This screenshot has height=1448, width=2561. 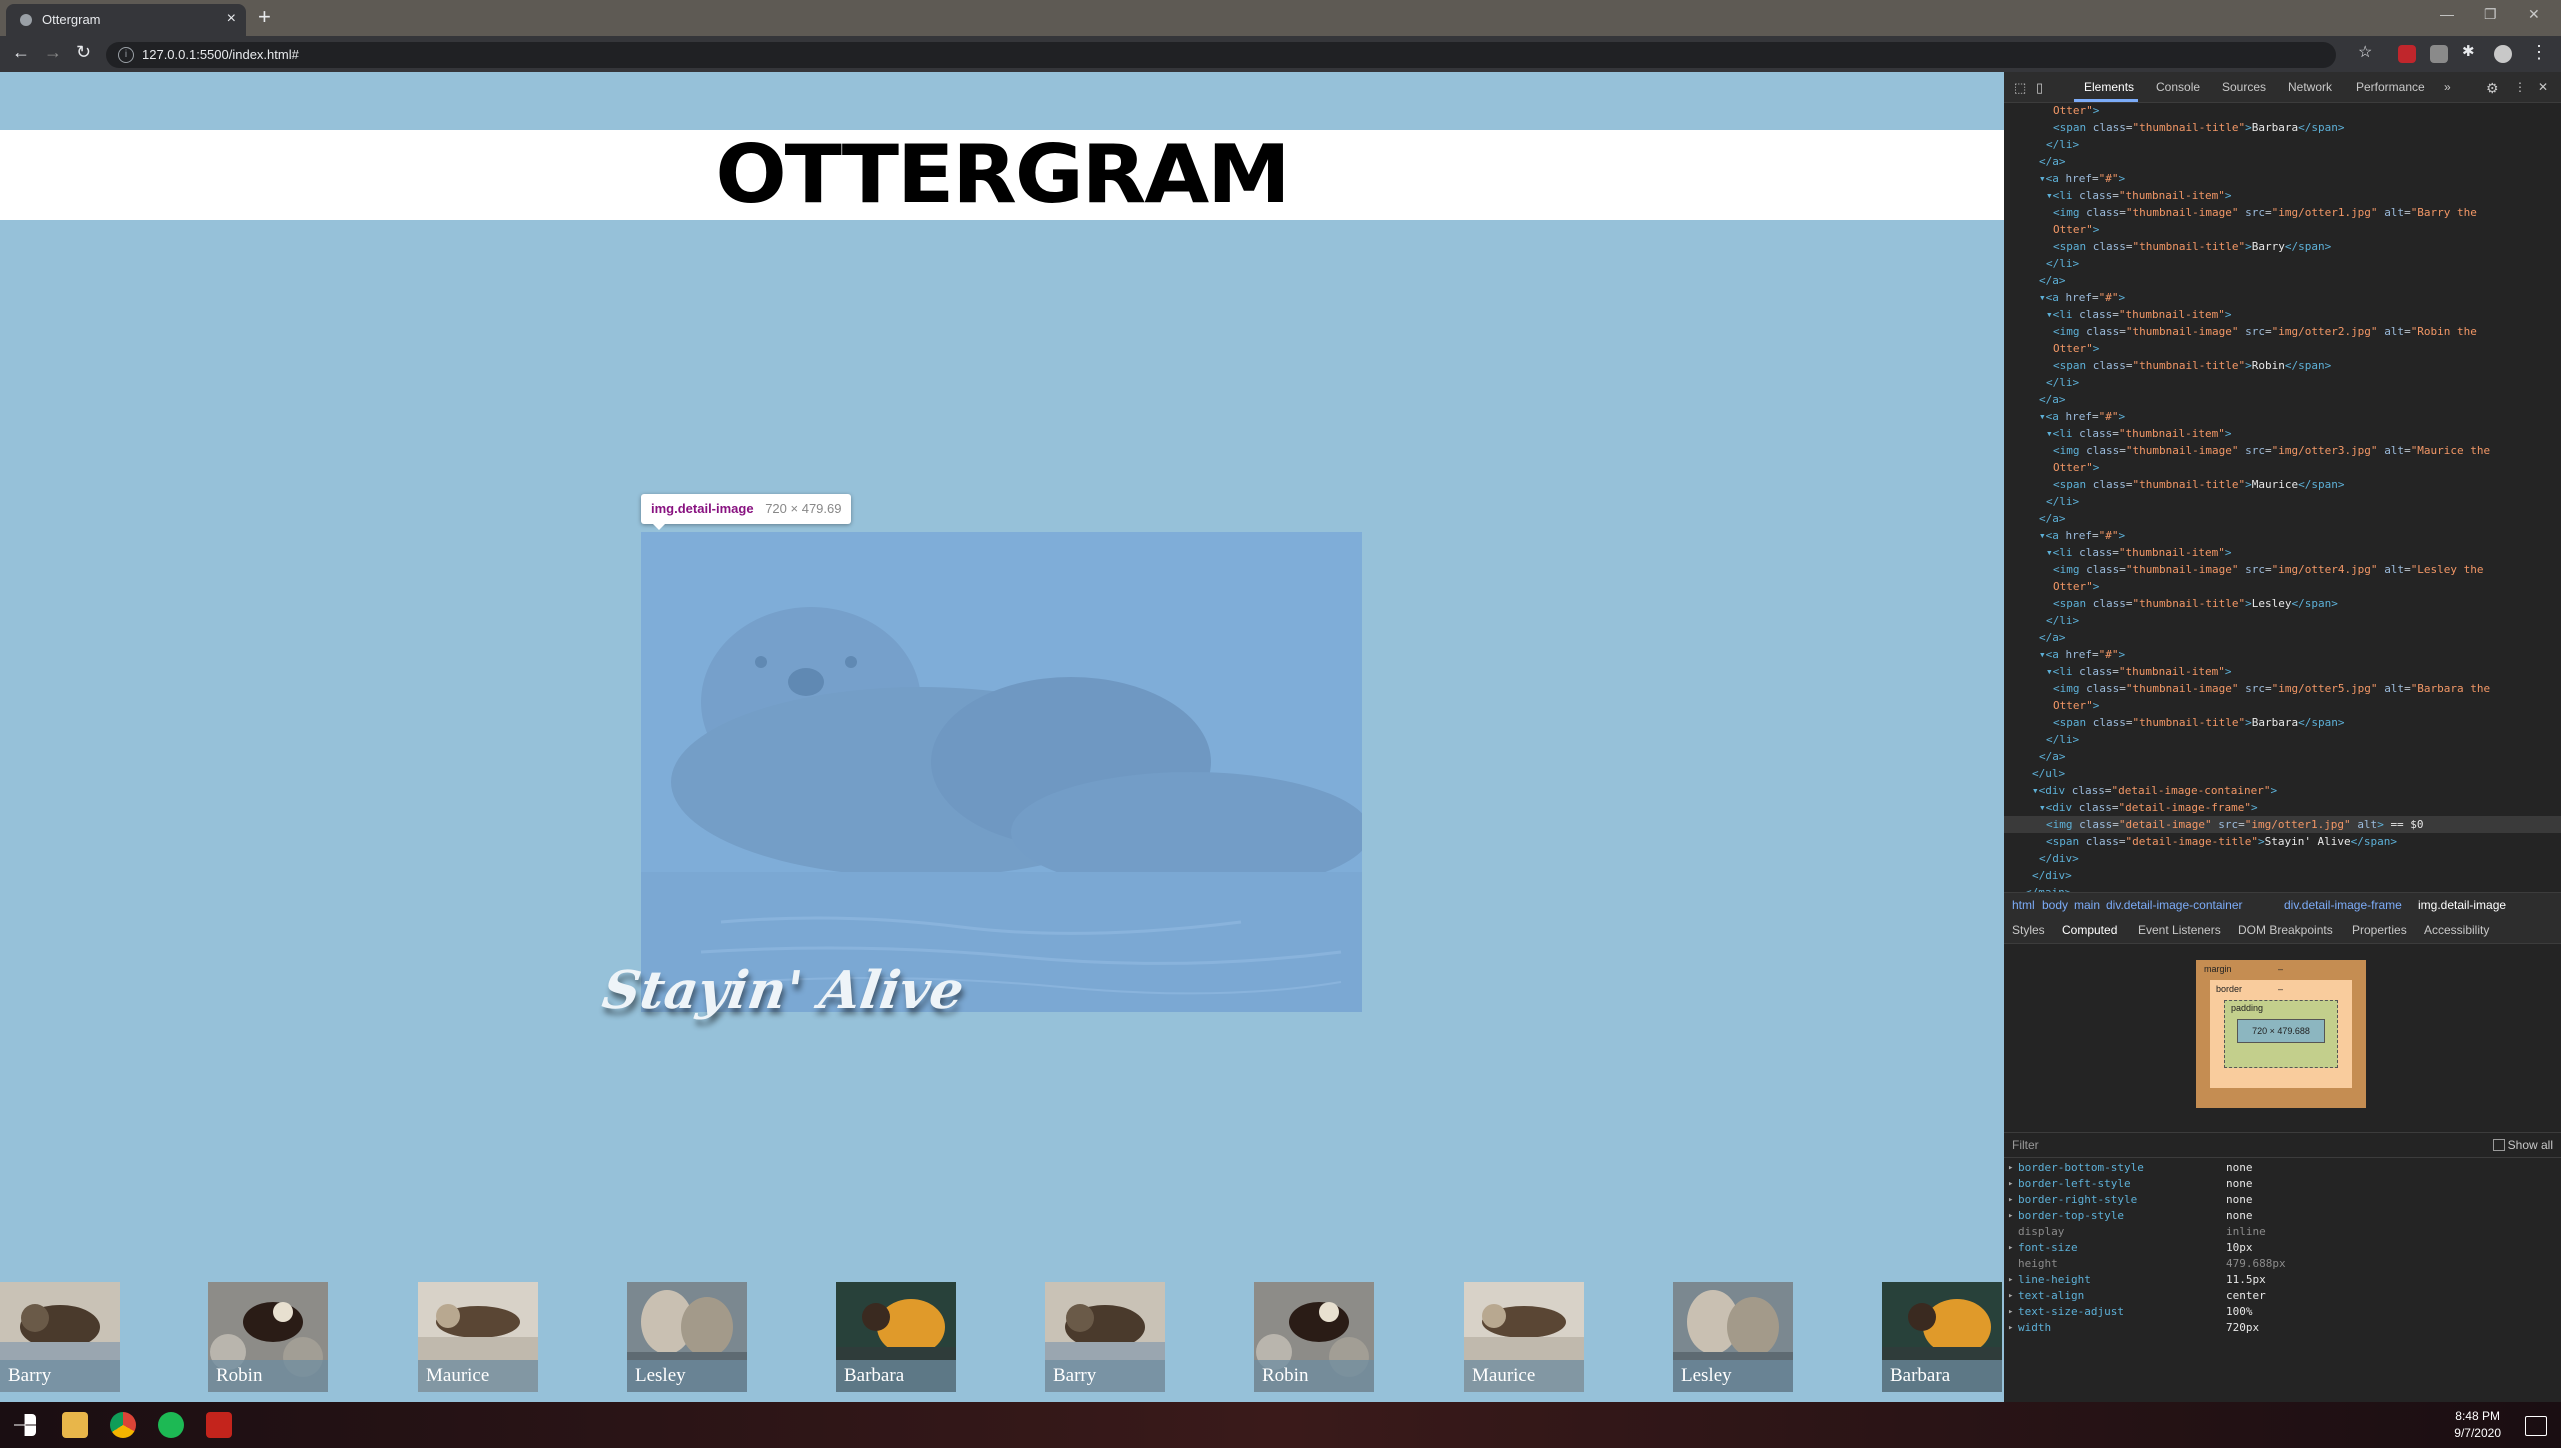 I want to click on tab-console: Console, so click(x=2178, y=87).